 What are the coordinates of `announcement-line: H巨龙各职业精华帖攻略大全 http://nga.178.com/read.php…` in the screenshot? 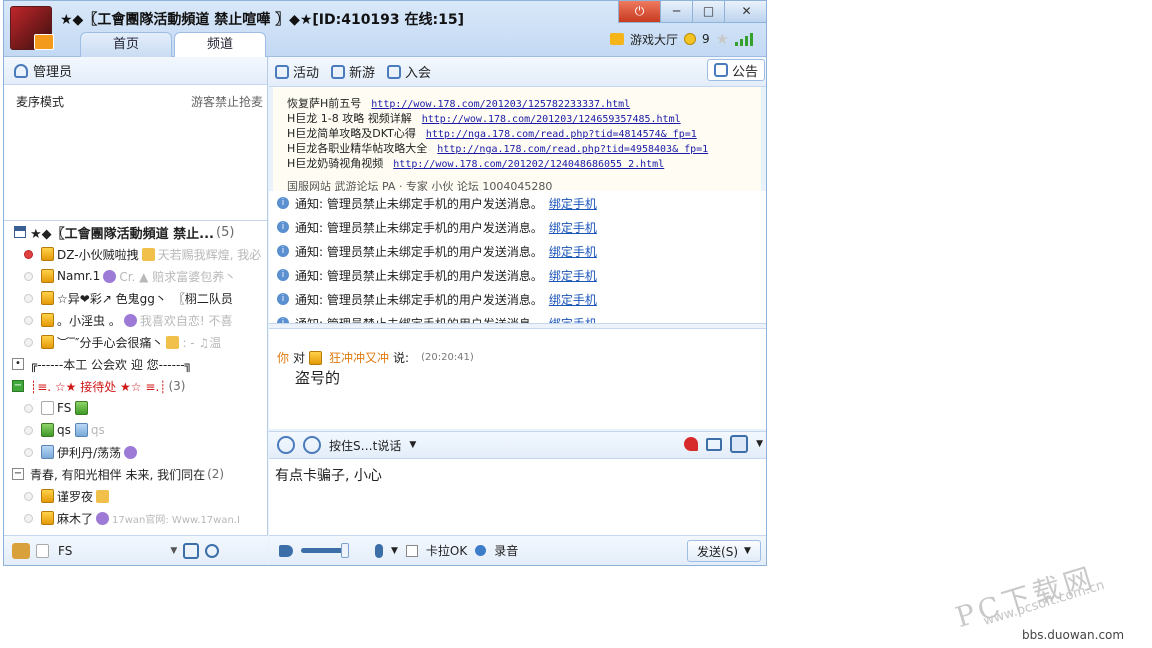 It's located at (524, 149).